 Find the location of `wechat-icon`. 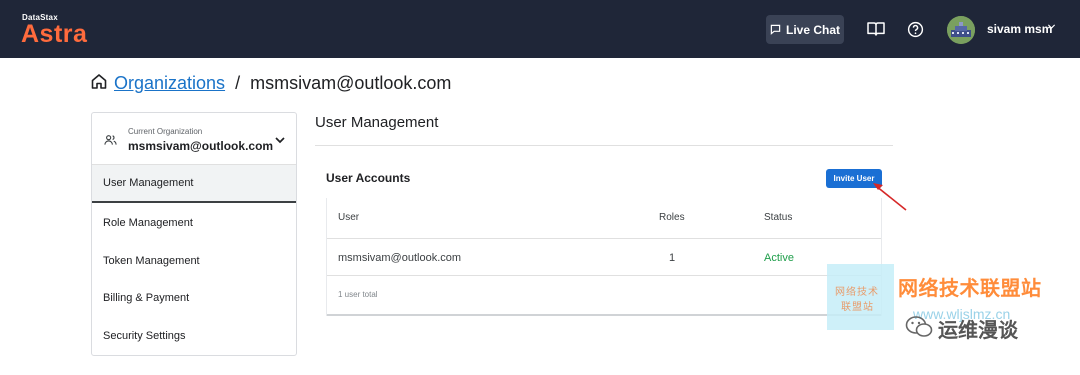

wechat-icon is located at coordinates (919, 329).